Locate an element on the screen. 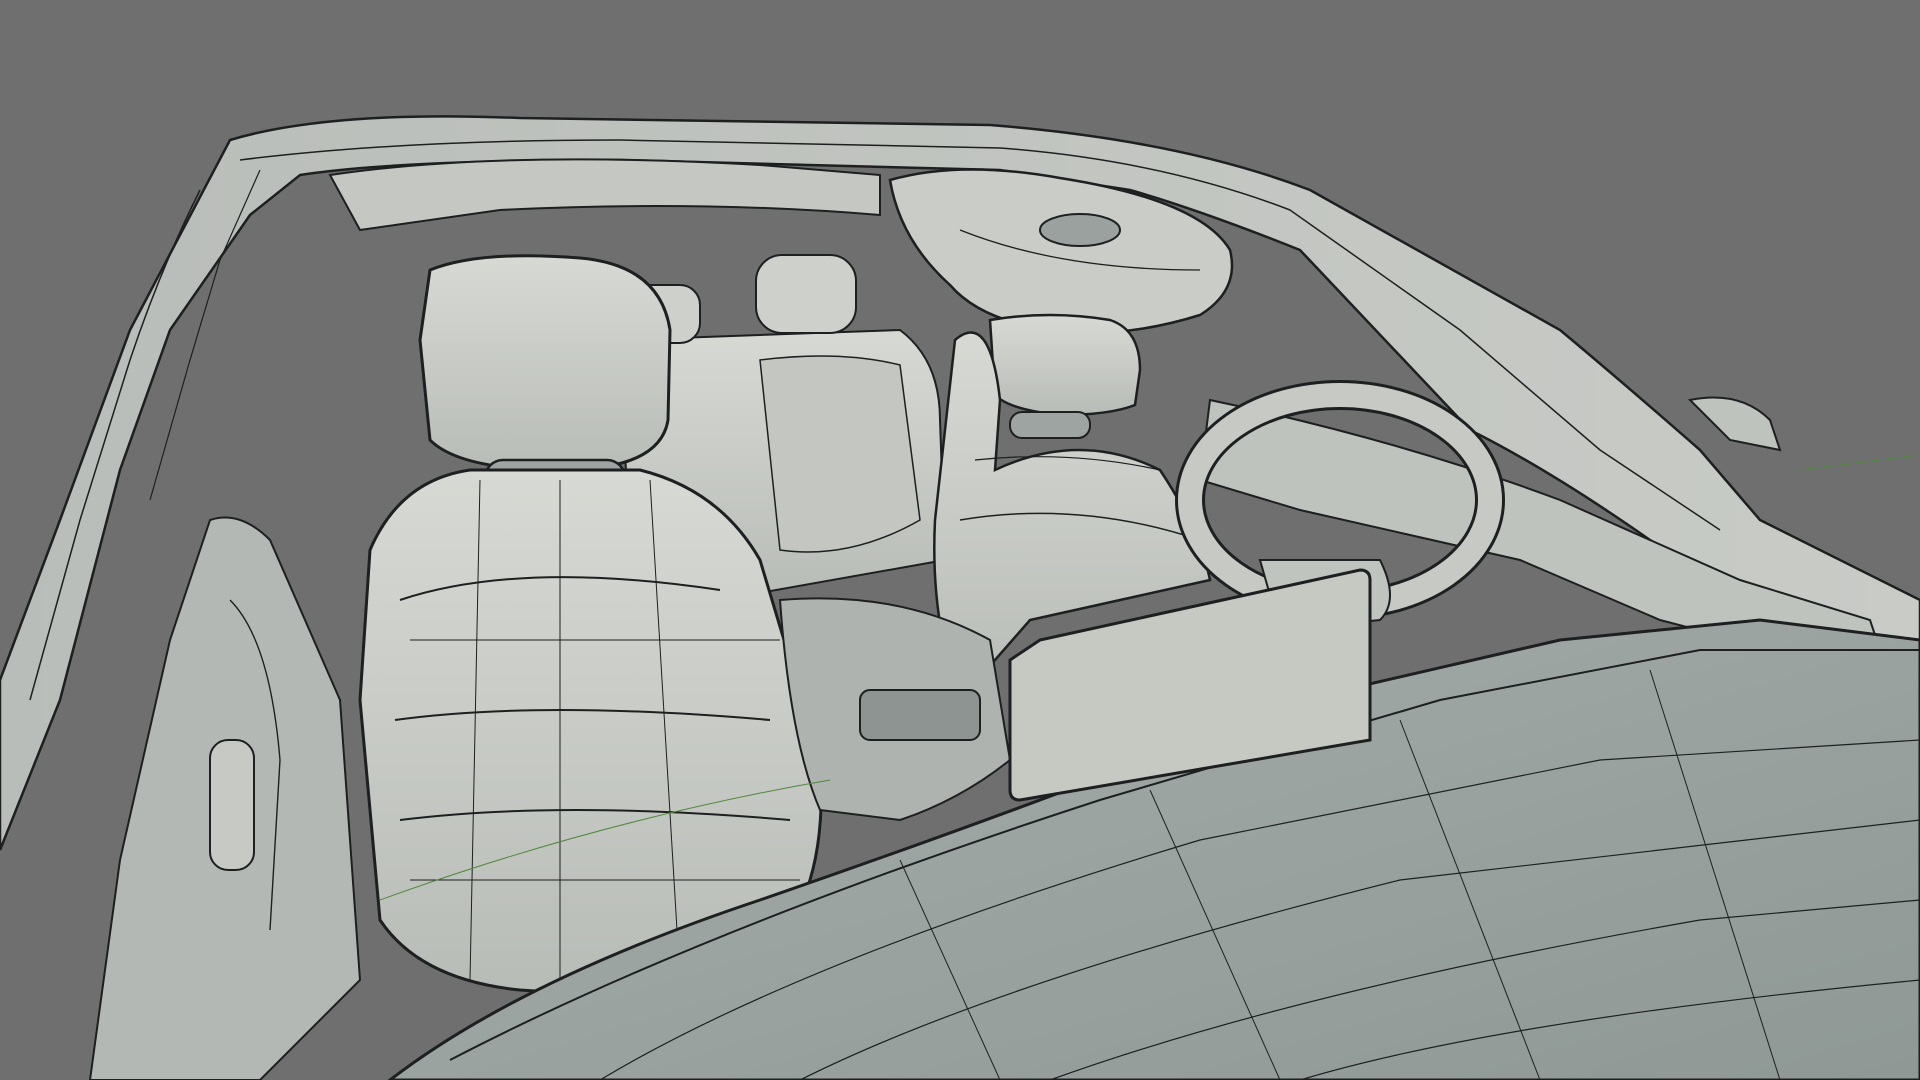 Image resolution: width=1920 pixels, height=1080 pixels. rear-headrest-center is located at coordinates (806, 294).